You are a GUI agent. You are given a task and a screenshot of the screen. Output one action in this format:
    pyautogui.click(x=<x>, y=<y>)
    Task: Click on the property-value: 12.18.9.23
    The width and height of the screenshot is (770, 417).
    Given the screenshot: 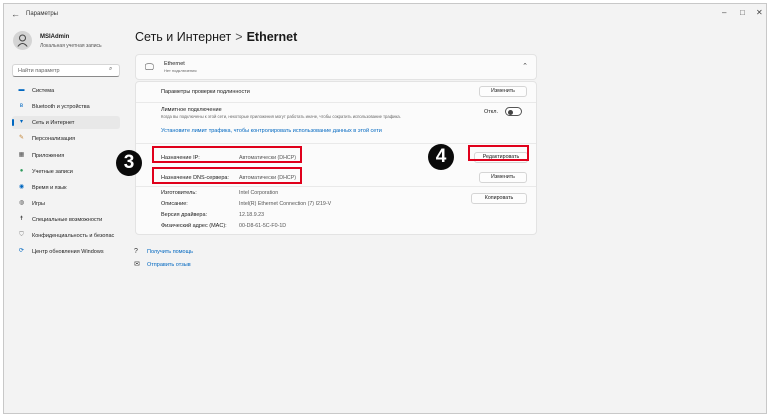 What is the action you would take?
    pyautogui.click(x=252, y=215)
    